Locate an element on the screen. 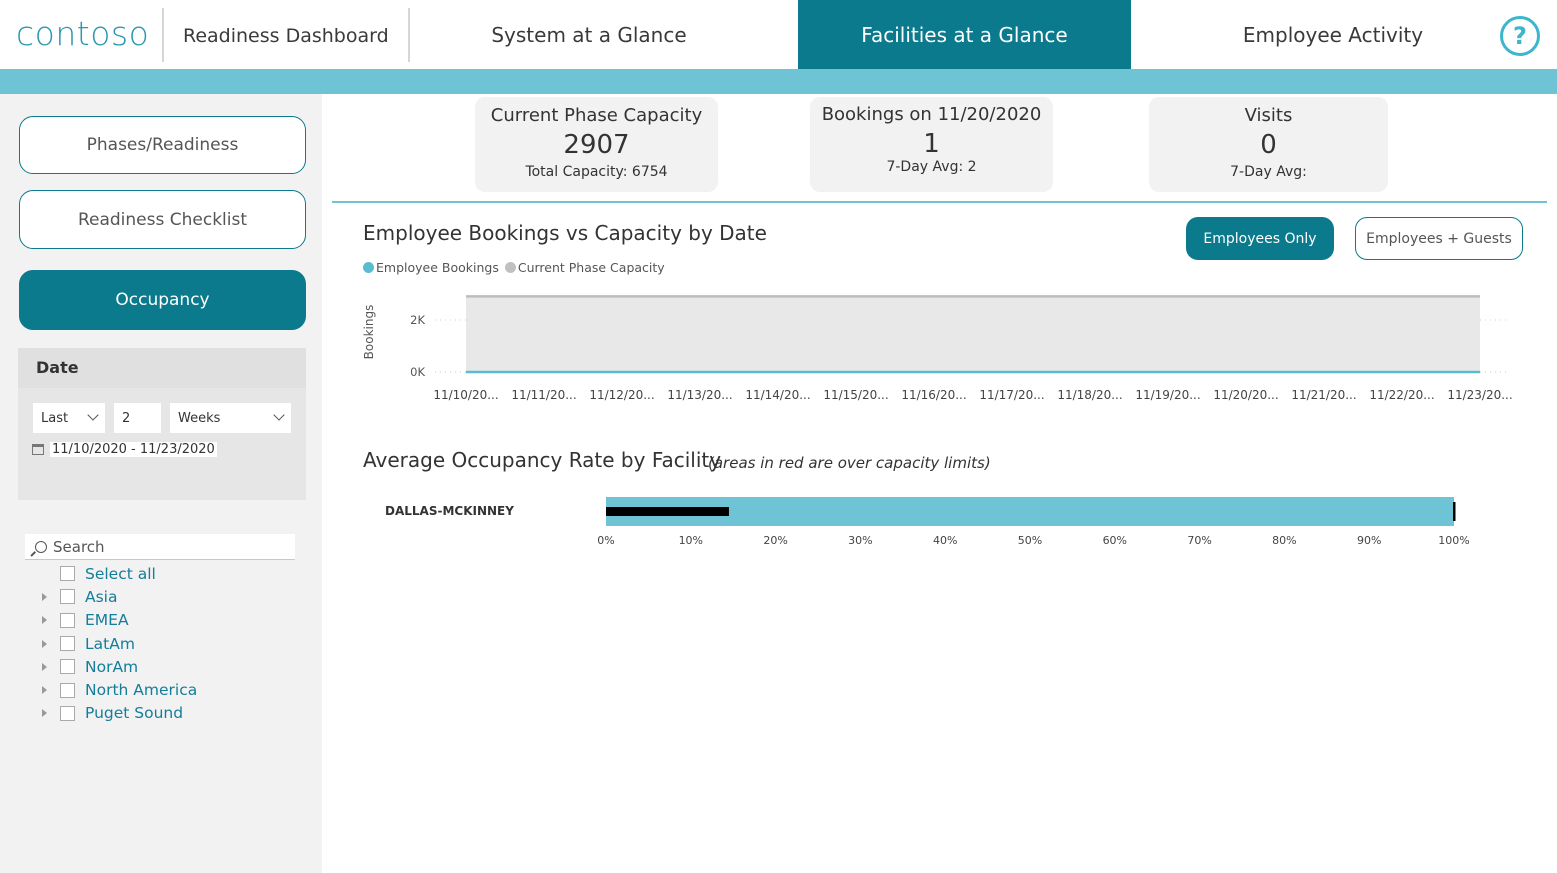  help-icon: ? is located at coordinates (1520, 36).